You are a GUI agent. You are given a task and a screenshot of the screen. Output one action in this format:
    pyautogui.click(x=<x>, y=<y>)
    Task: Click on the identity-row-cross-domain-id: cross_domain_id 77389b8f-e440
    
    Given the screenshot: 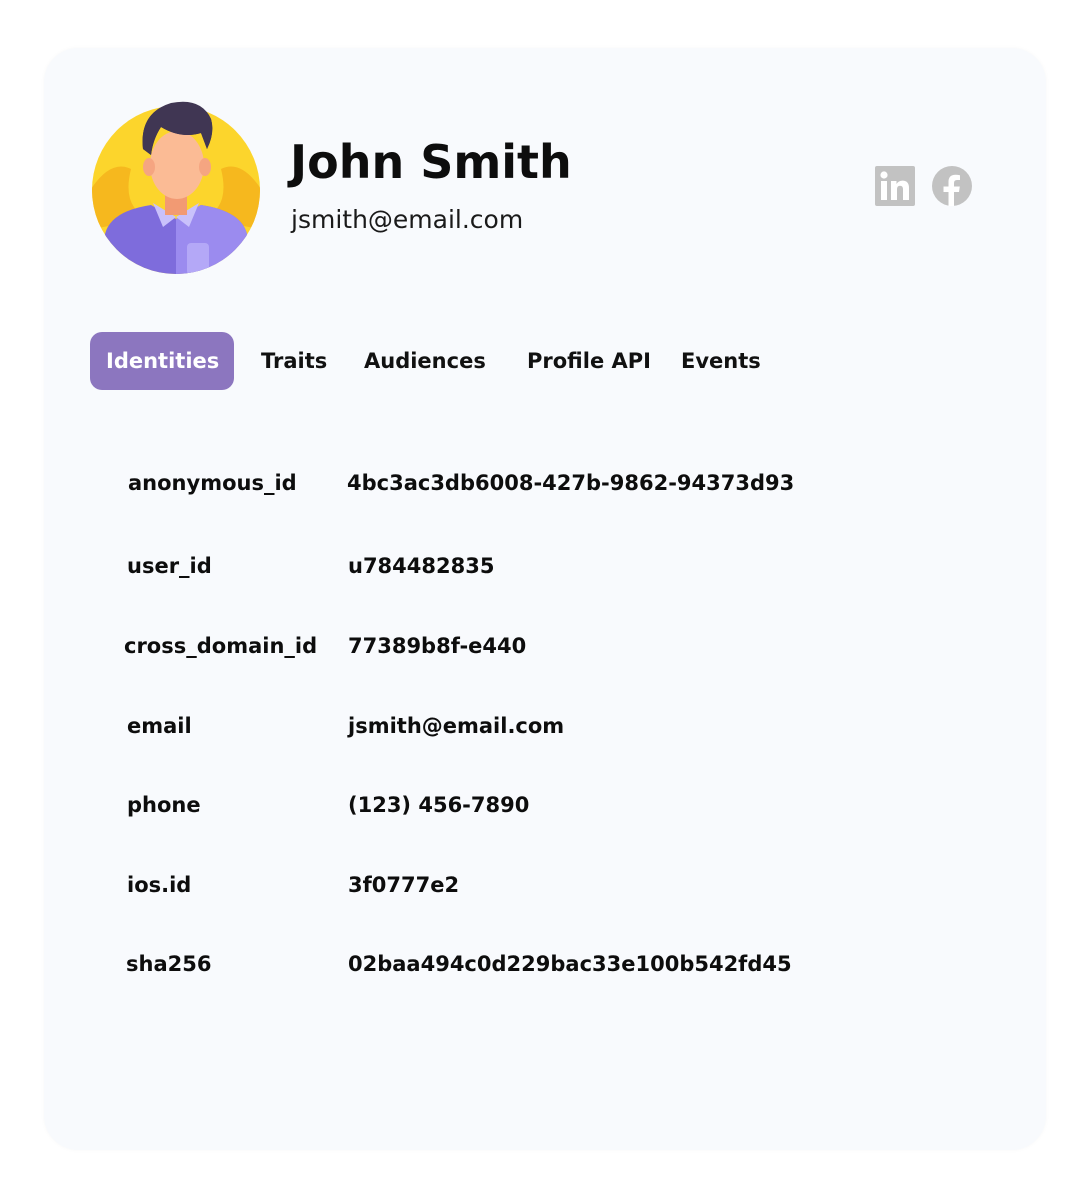 What is the action you would take?
    pyautogui.click(x=544, y=646)
    